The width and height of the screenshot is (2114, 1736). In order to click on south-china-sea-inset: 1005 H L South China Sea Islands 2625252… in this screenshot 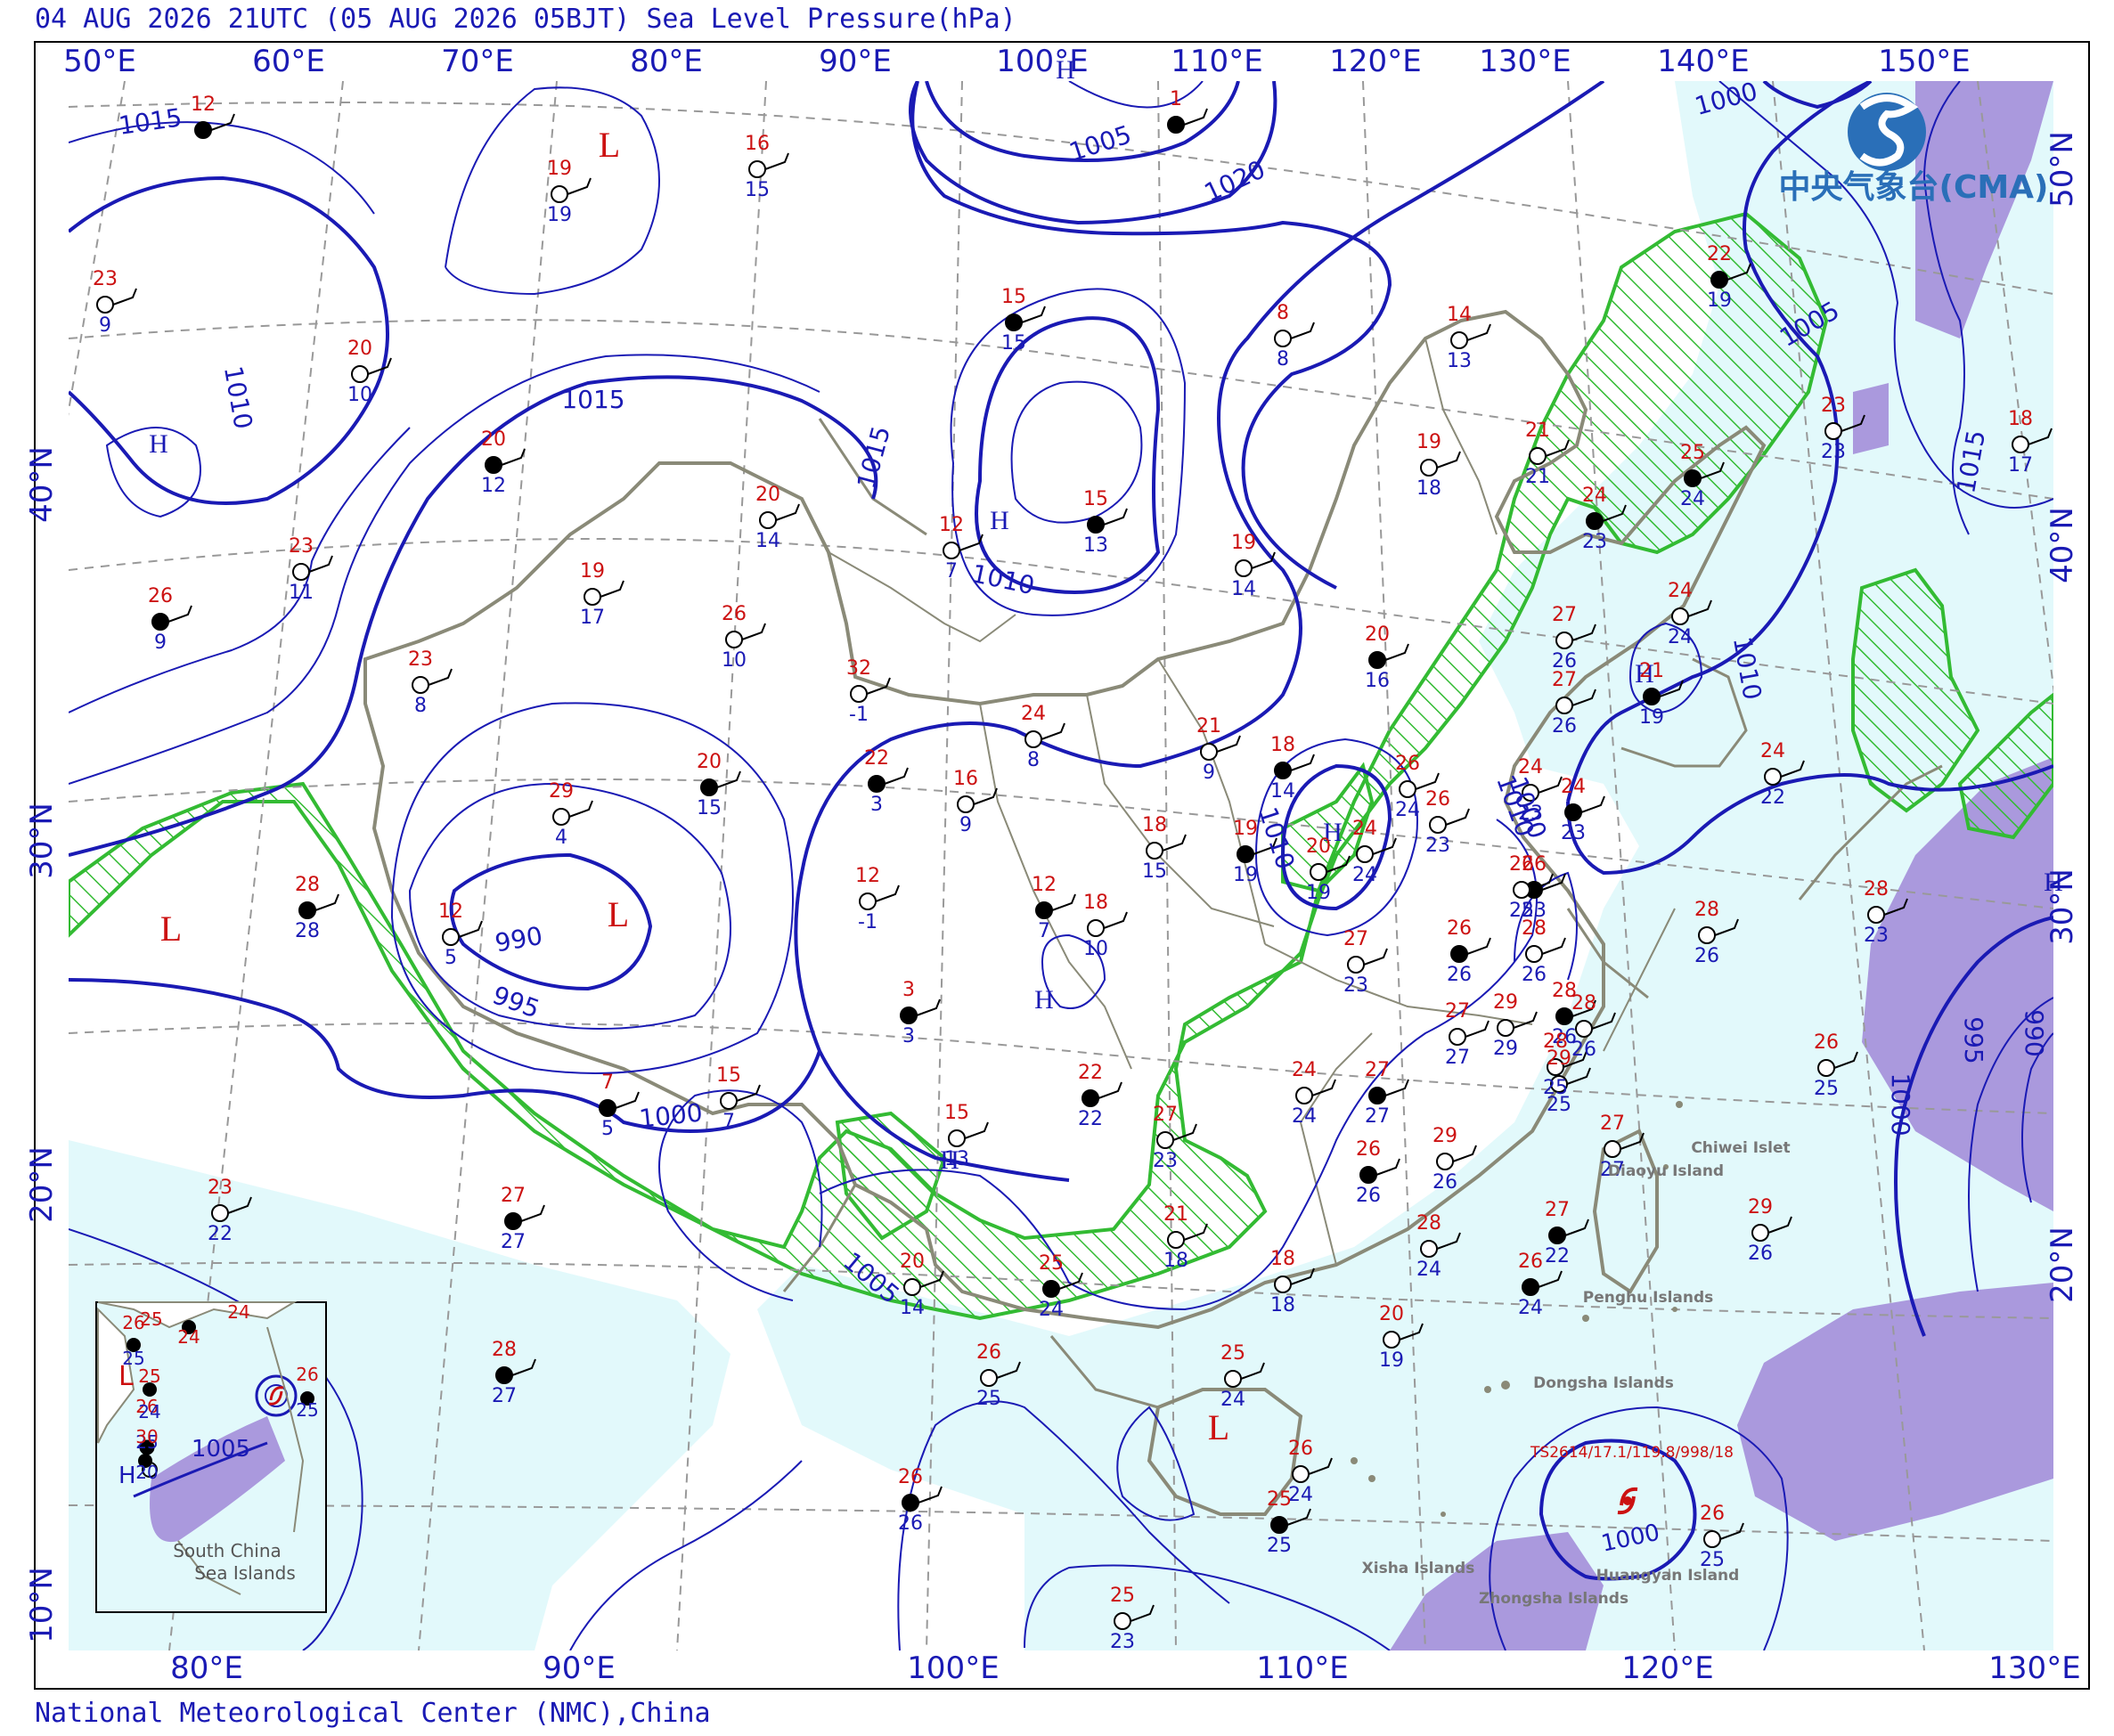, I will do `click(211, 1457)`.